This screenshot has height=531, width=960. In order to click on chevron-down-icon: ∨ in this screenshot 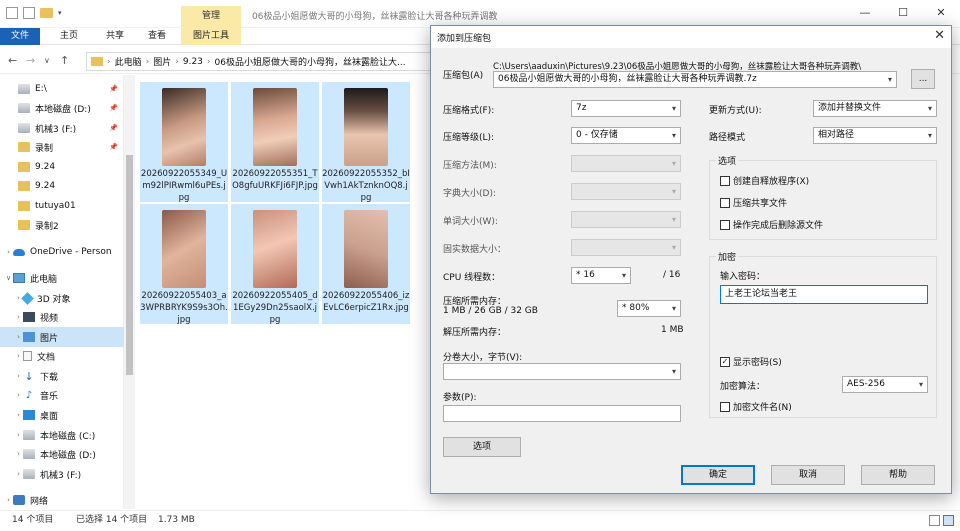, I will do `click(8, 278)`.